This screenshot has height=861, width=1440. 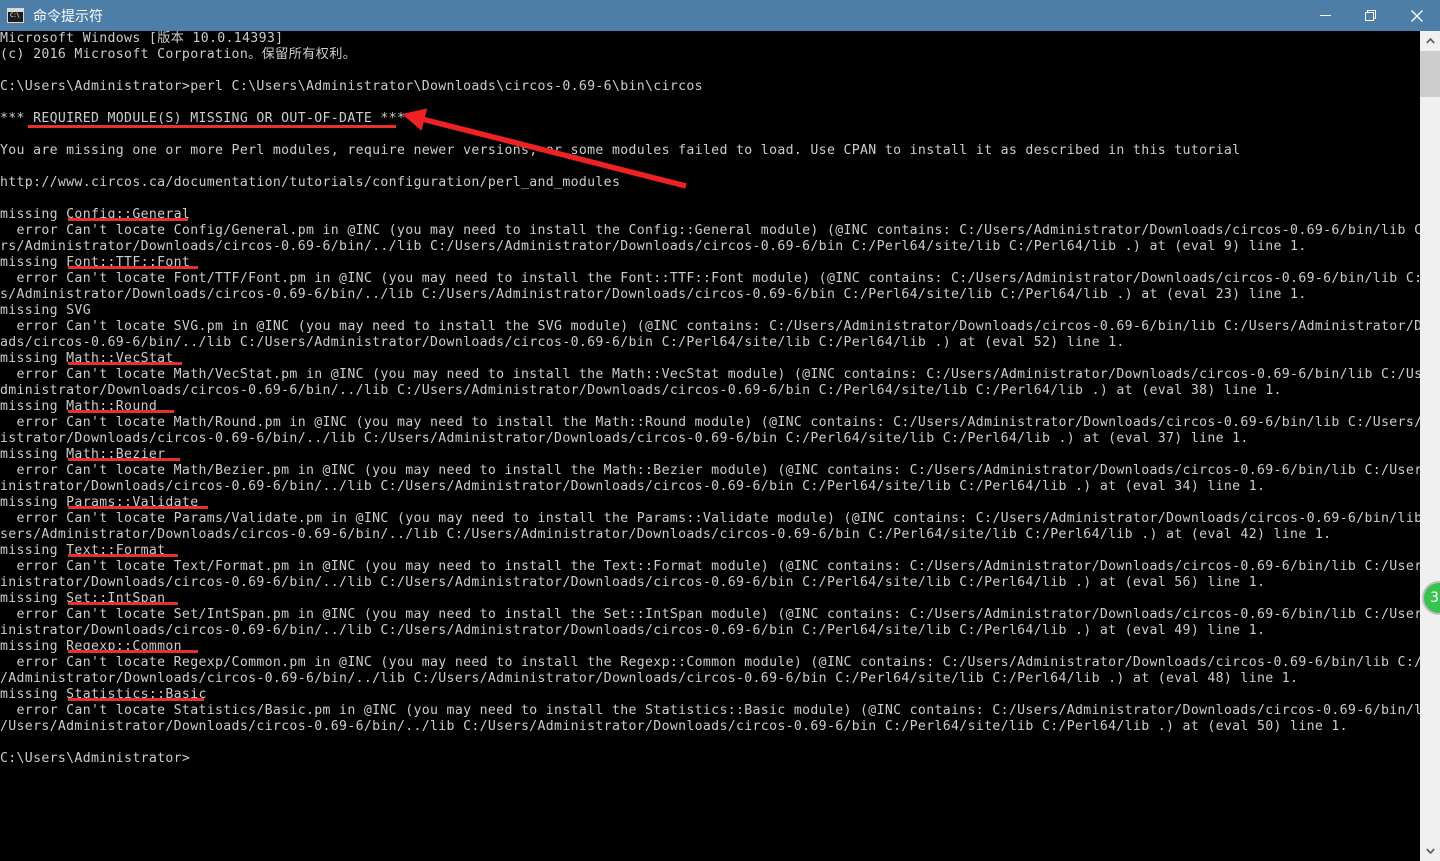 I want to click on cmd-icon-prompt-glyph: C:\, so click(x=15, y=15).